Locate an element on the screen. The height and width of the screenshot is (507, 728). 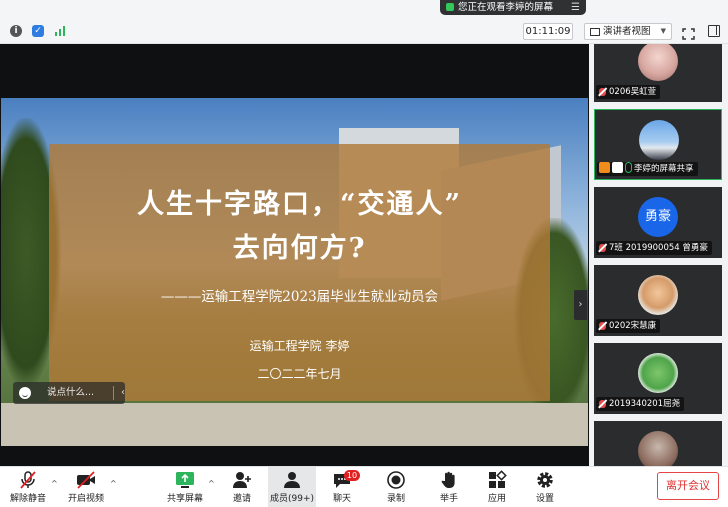
participant-name-tag: 0206吴虹萱 is located at coordinates (628, 92).